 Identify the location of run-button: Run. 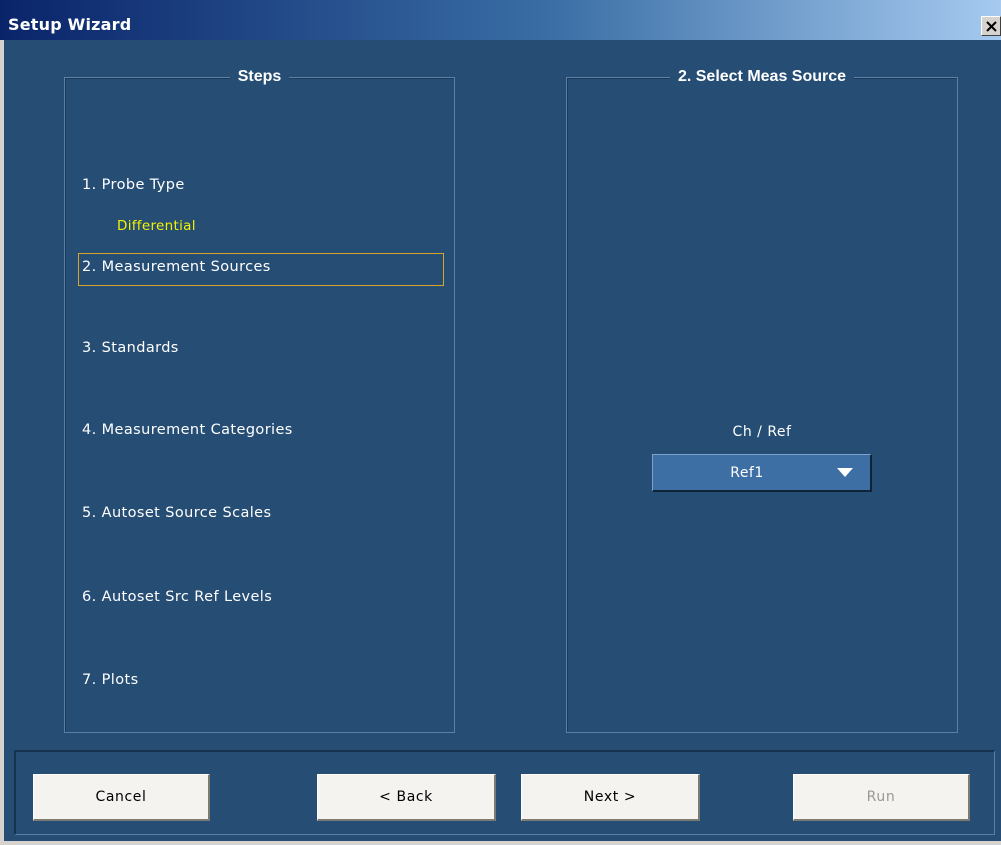
(881, 797).